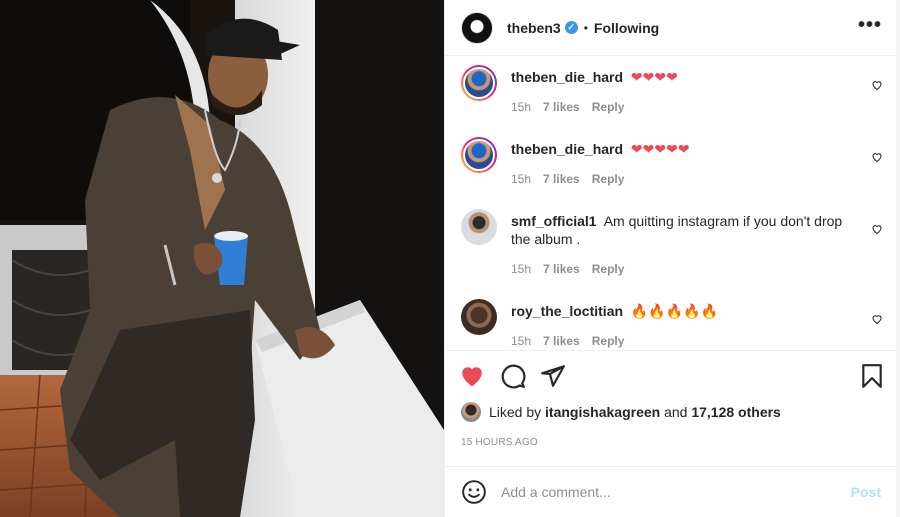  What do you see at coordinates (866, 492) in the screenshot?
I see `post-comment-button: Post` at bounding box center [866, 492].